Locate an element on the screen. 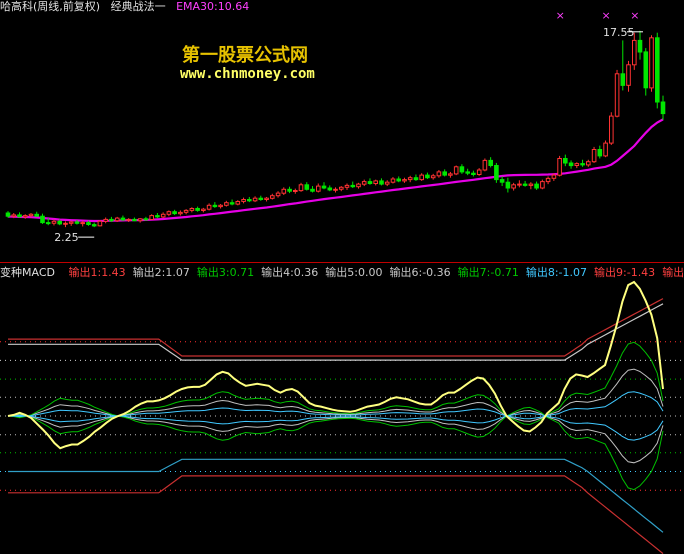 The height and width of the screenshot is (554, 684). macd-output-label-10: 输出10:1.48 is located at coordinates (673, 272).